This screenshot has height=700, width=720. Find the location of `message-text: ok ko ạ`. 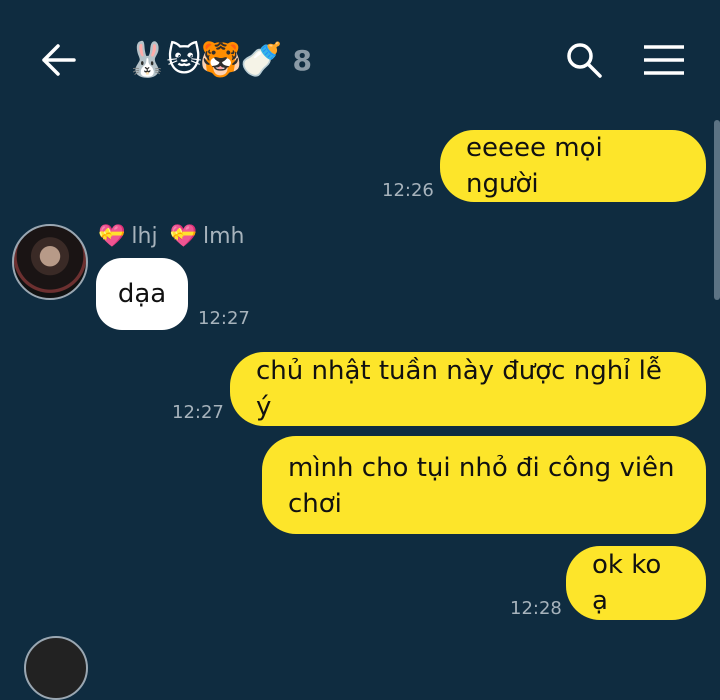

message-text: ok ko ạ is located at coordinates (627, 583).